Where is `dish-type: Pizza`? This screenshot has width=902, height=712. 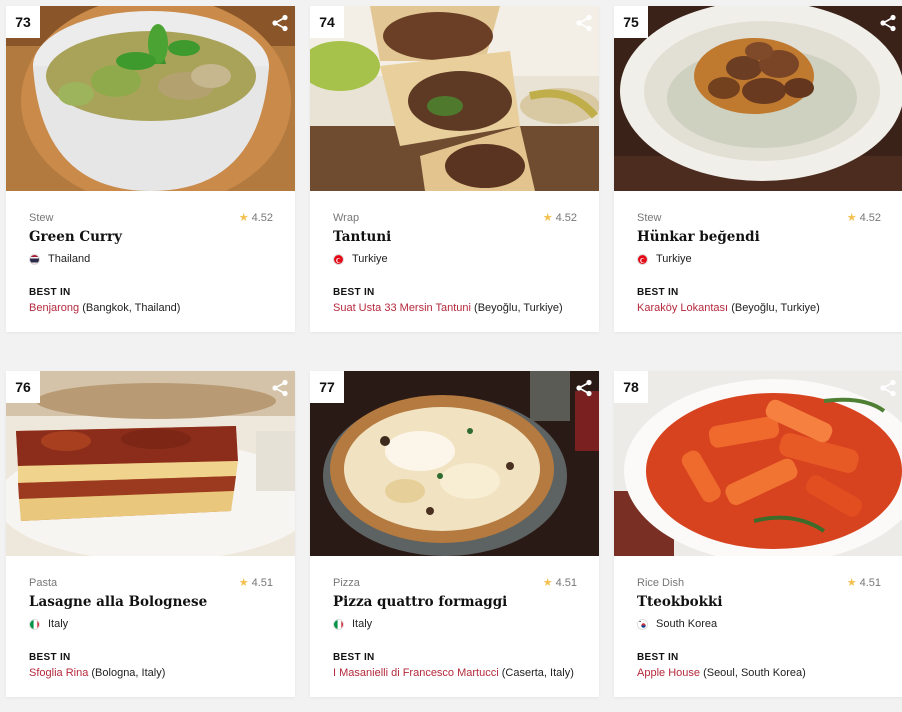 dish-type: Pizza is located at coordinates (346, 583).